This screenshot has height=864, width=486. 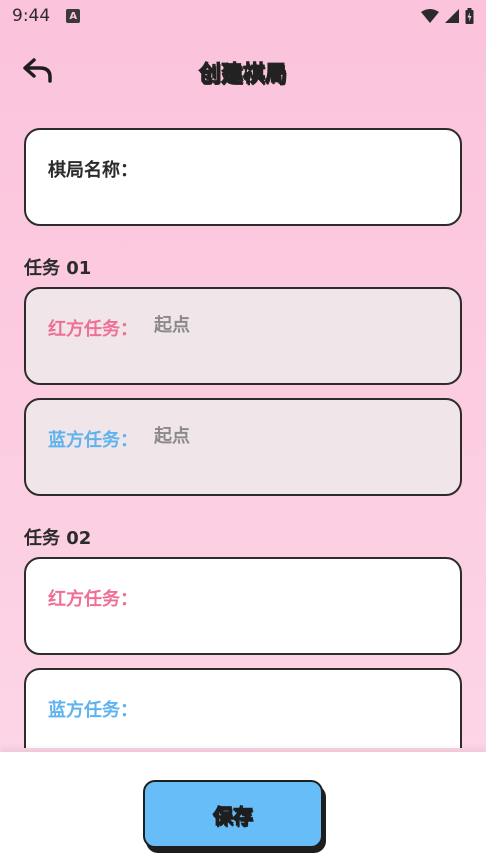 I want to click on task-01-blue-value: 起点, so click(x=172, y=436).